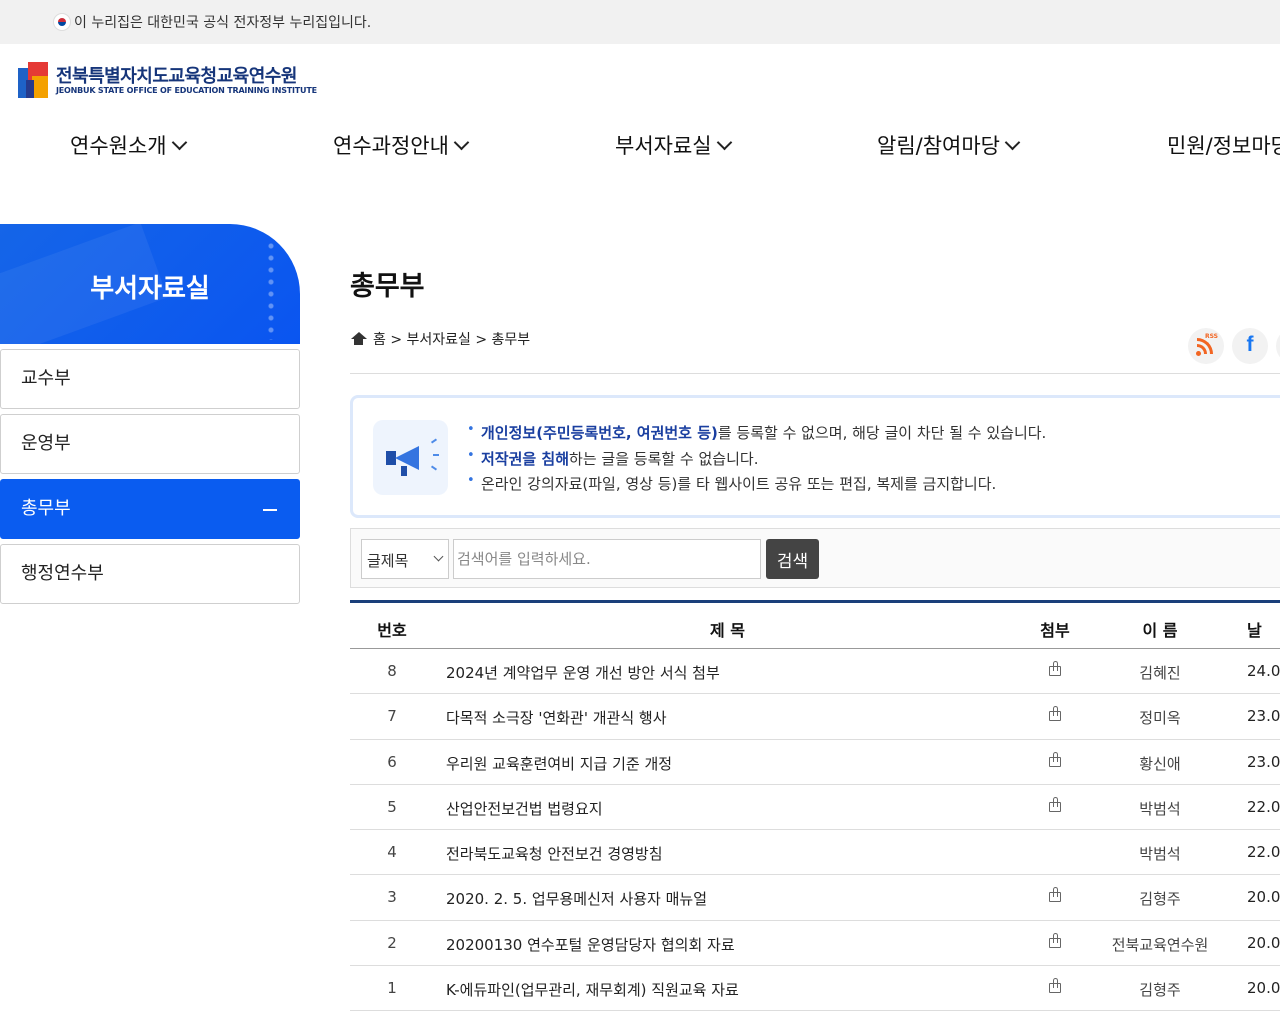 Image resolution: width=1280 pixels, height=1024 pixels. I want to click on lnb-item-label: 운영부, so click(46, 443).